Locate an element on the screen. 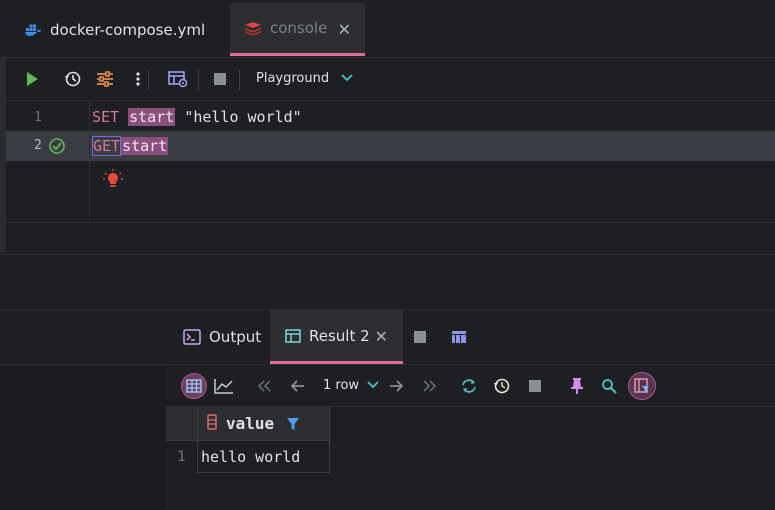 This screenshot has height=510, width=775. code-text: SET start "hello world" is located at coordinates (197, 117).